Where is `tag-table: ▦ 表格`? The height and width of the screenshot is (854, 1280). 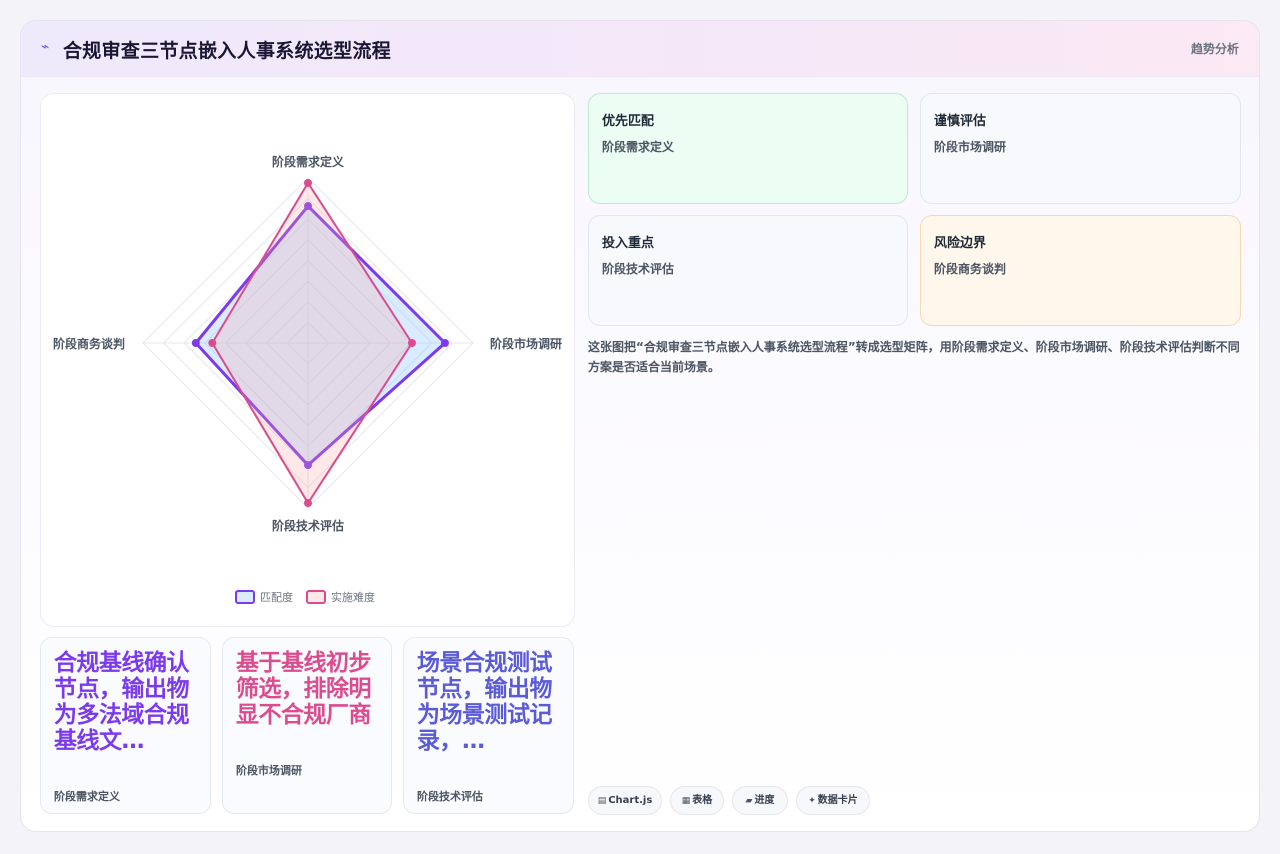
tag-table: ▦ 表格 is located at coordinates (697, 800).